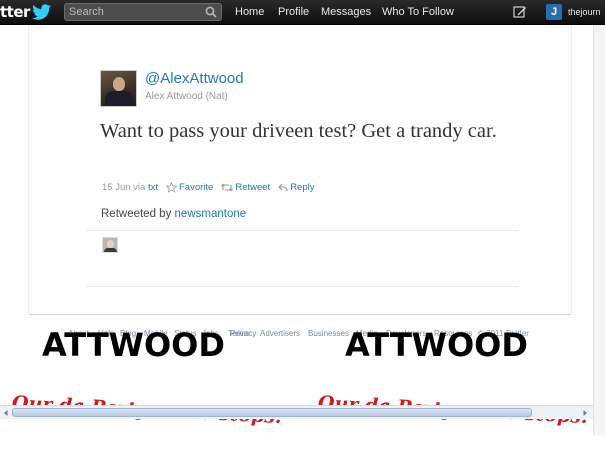  Describe the element at coordinates (133, 345) in the screenshot. I see `attwood-stamp-left: ATTWOOD` at that location.